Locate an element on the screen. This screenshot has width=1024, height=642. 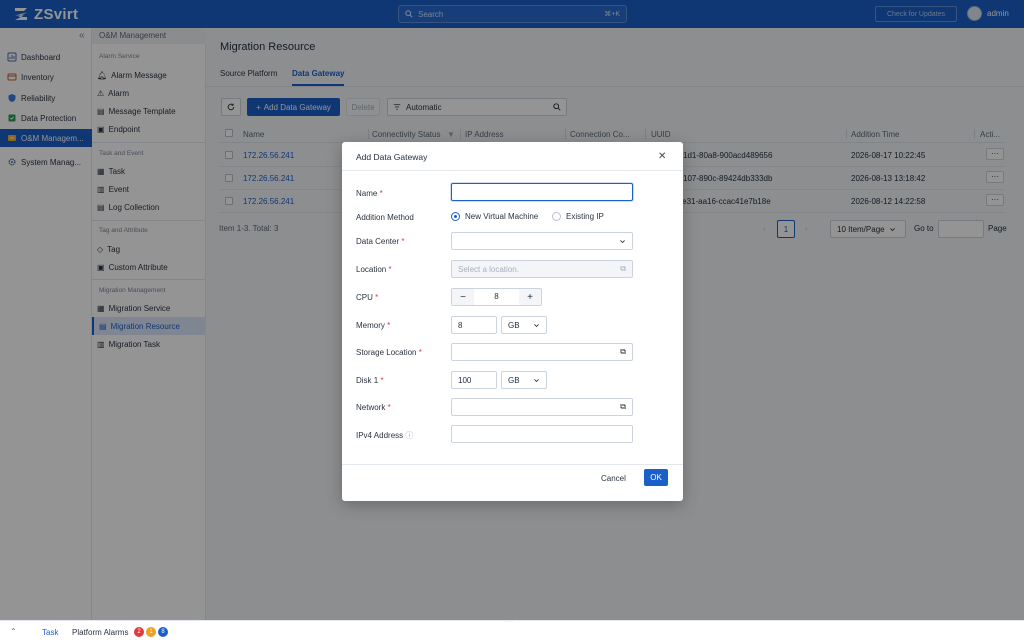
disk-size-field: 100 is located at coordinates (474, 380).